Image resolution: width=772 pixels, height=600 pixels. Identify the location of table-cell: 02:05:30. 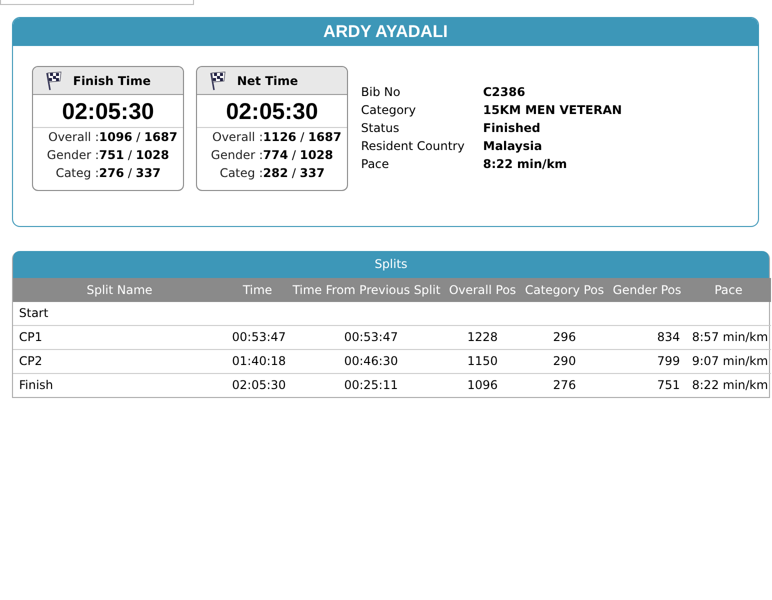
(257, 385).